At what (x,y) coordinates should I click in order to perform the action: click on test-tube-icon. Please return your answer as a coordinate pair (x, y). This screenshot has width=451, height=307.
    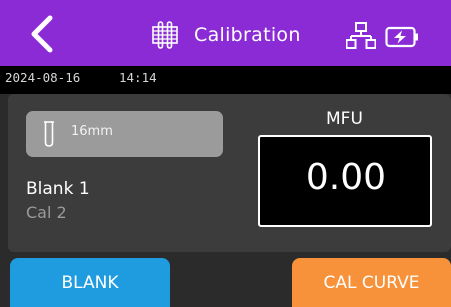
    Looking at the image, I should click on (49, 134).